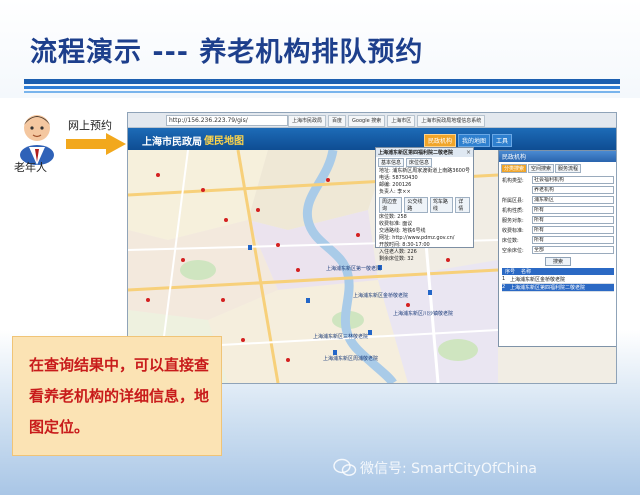  What do you see at coordinates (322, 92) in the screenshot?
I see `title-rule-bottom` at bounding box center [322, 92].